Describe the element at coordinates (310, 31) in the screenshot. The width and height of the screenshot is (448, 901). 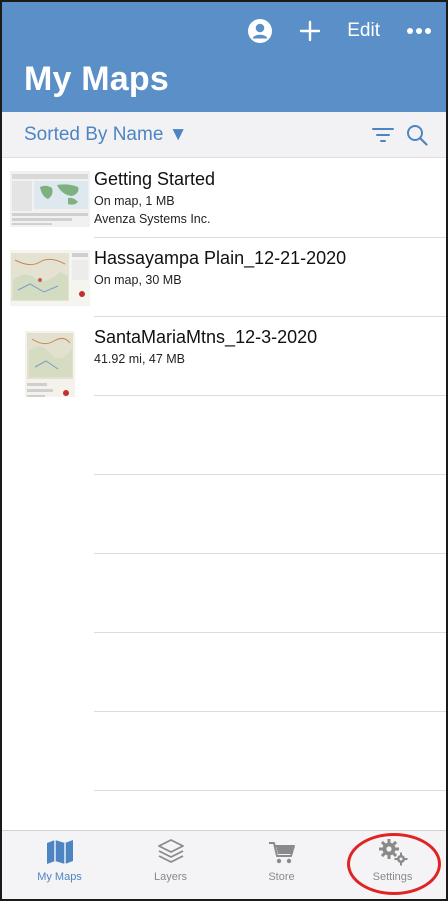
I see `add-icon` at that location.